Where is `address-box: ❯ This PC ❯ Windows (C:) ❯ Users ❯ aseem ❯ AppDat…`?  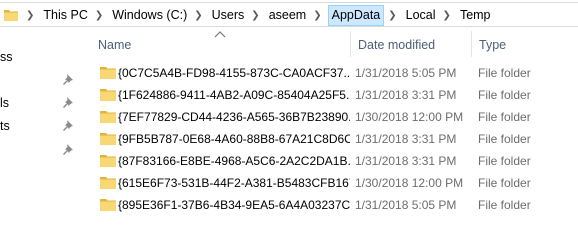
address-box: ❯ This PC ❯ Windows (C:) ❯ Users ❯ aseem ❯ AppDat… is located at coordinates (289, 14).